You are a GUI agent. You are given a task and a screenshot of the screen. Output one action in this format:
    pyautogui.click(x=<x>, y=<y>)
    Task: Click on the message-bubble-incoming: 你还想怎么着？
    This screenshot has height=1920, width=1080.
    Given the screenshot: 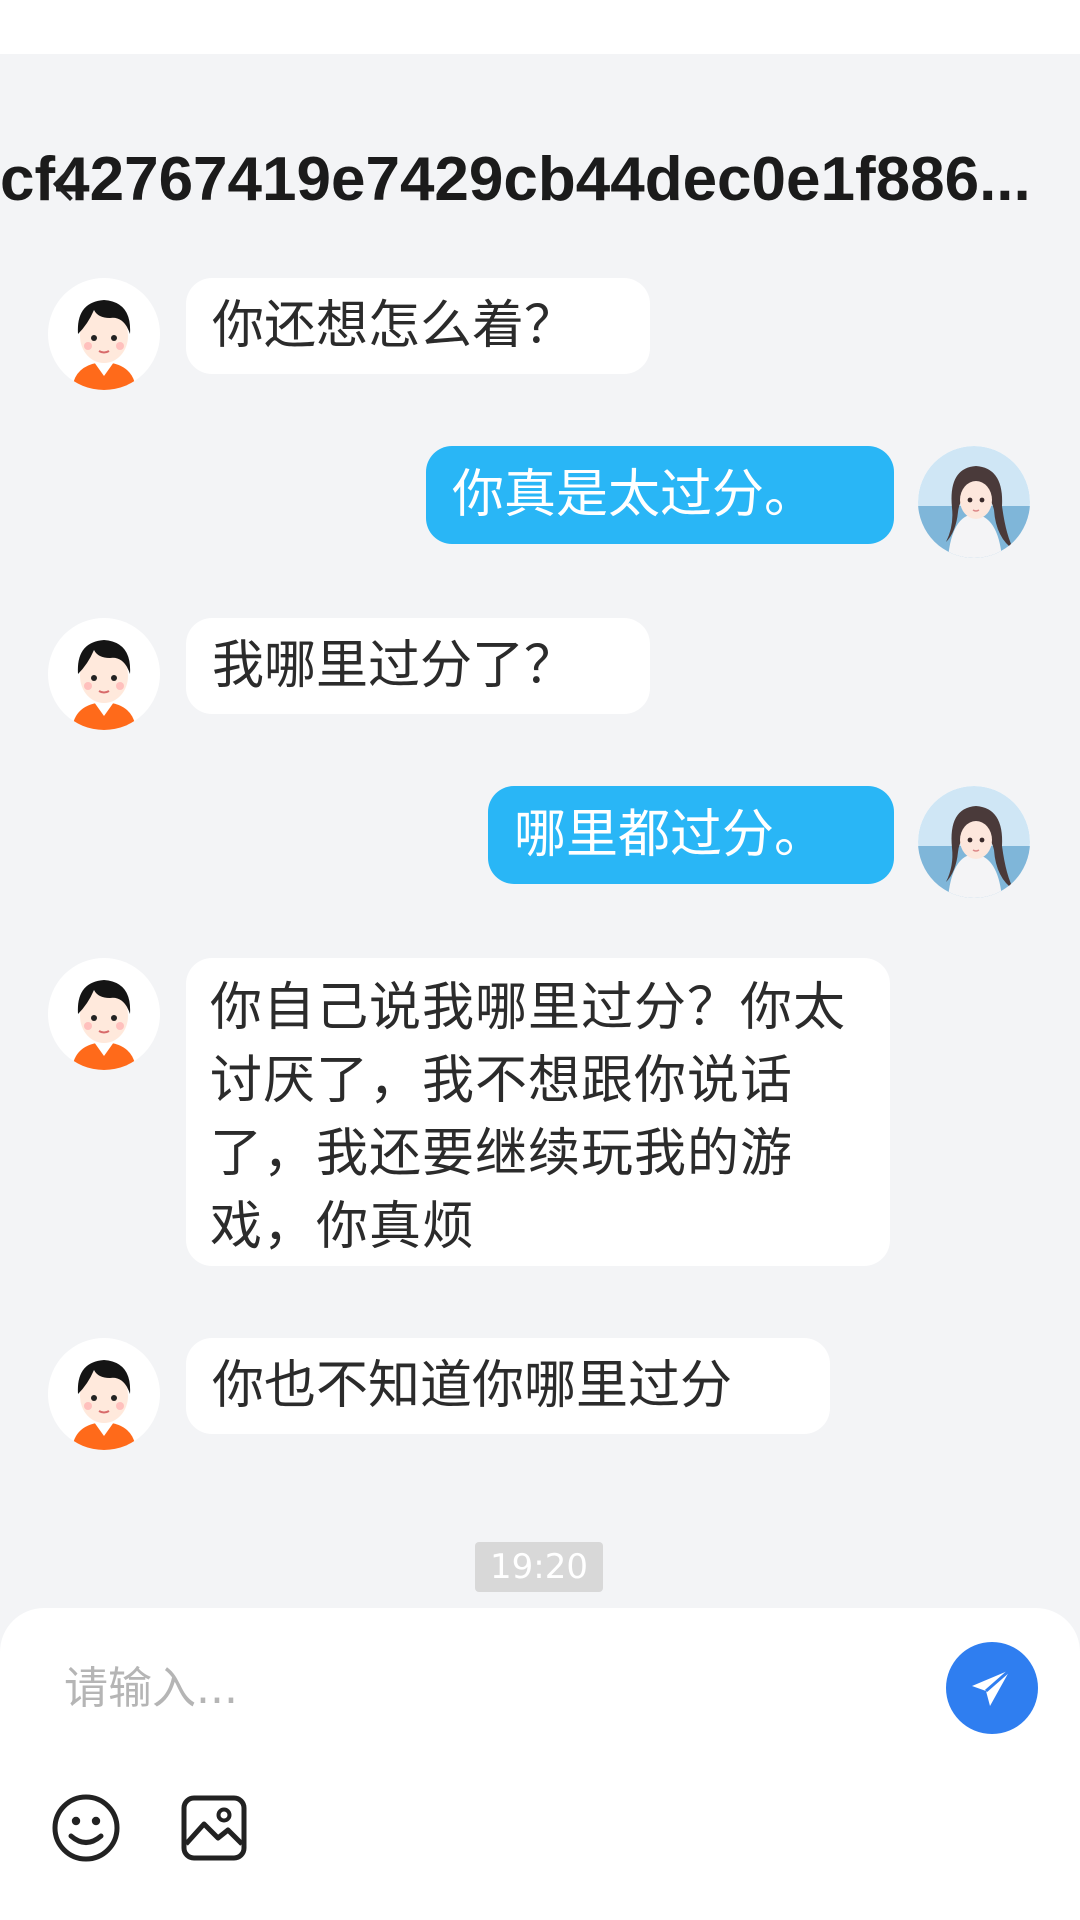 What is the action you would take?
    pyautogui.click(x=418, y=326)
    